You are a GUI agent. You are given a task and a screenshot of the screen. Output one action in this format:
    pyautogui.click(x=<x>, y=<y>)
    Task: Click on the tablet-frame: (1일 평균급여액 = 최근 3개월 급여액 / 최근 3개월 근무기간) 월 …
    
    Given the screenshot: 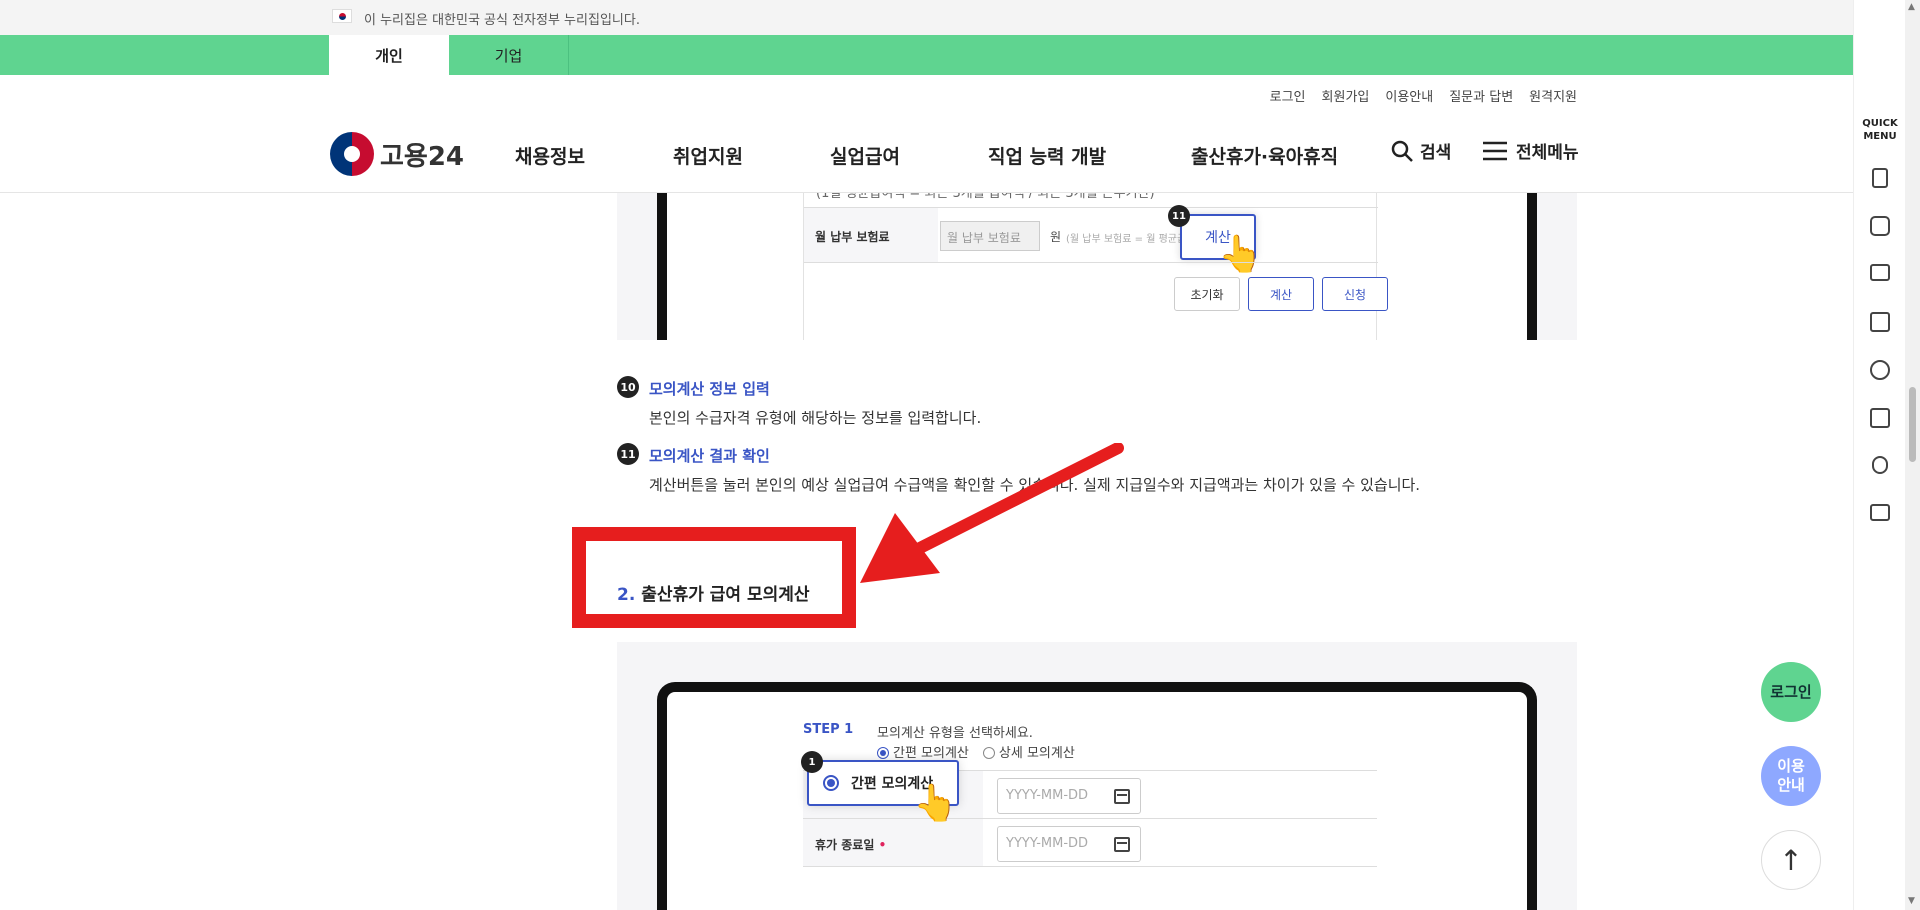 What is the action you would take?
    pyautogui.click(x=1097, y=266)
    